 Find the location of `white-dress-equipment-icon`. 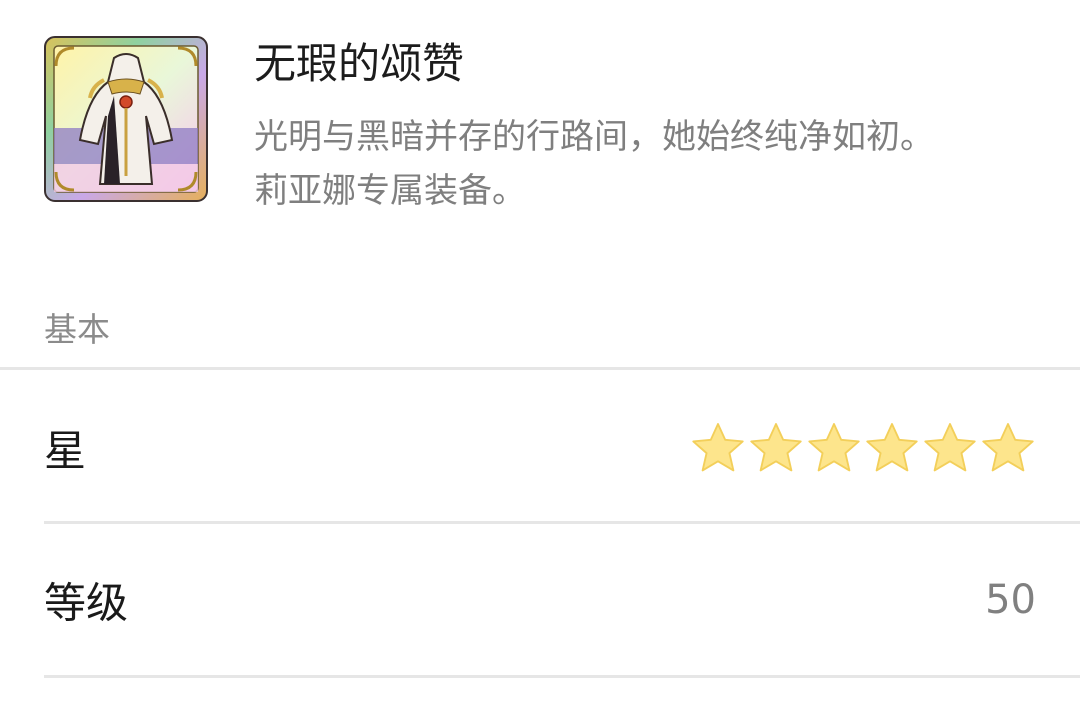

white-dress-equipment-icon is located at coordinates (126, 119).